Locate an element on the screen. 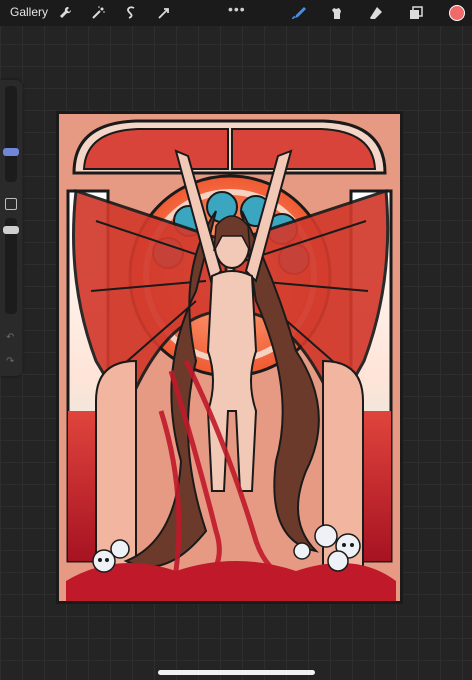 This screenshot has height=680, width=472. brush-icon is located at coordinates (298, 13).